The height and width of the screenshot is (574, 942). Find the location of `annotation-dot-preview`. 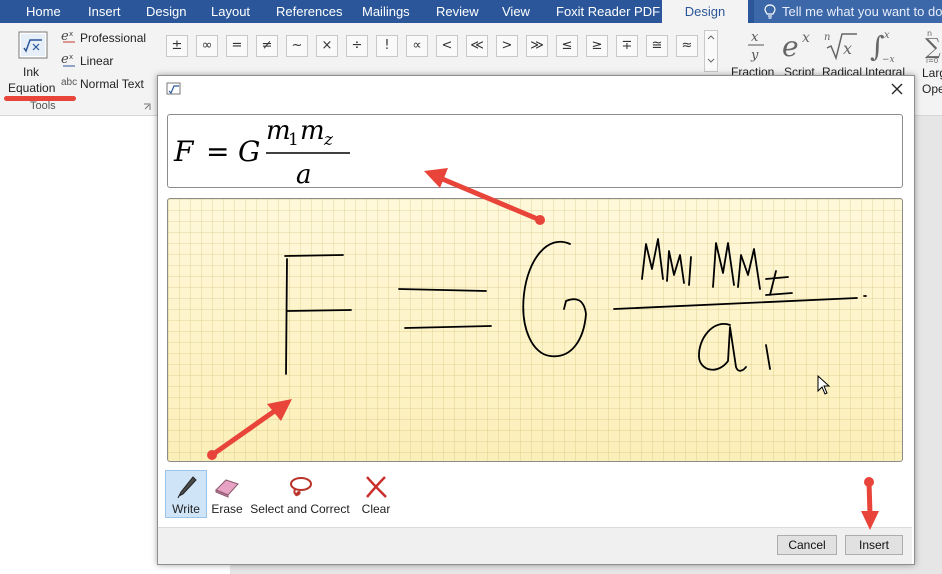

annotation-dot-preview is located at coordinates (540, 220).